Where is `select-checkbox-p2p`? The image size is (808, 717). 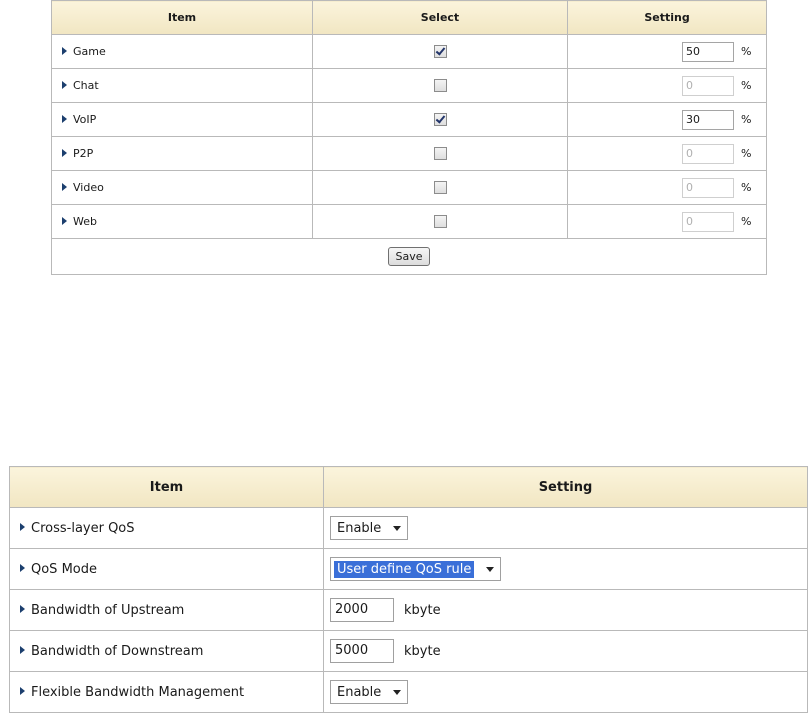
select-checkbox-p2p is located at coordinates (440, 154).